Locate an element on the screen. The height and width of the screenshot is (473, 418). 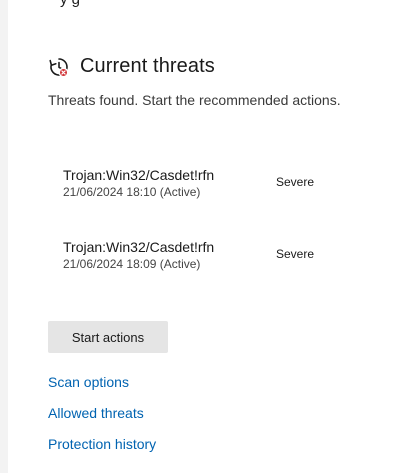
section-title: Current threats is located at coordinates (147, 66).